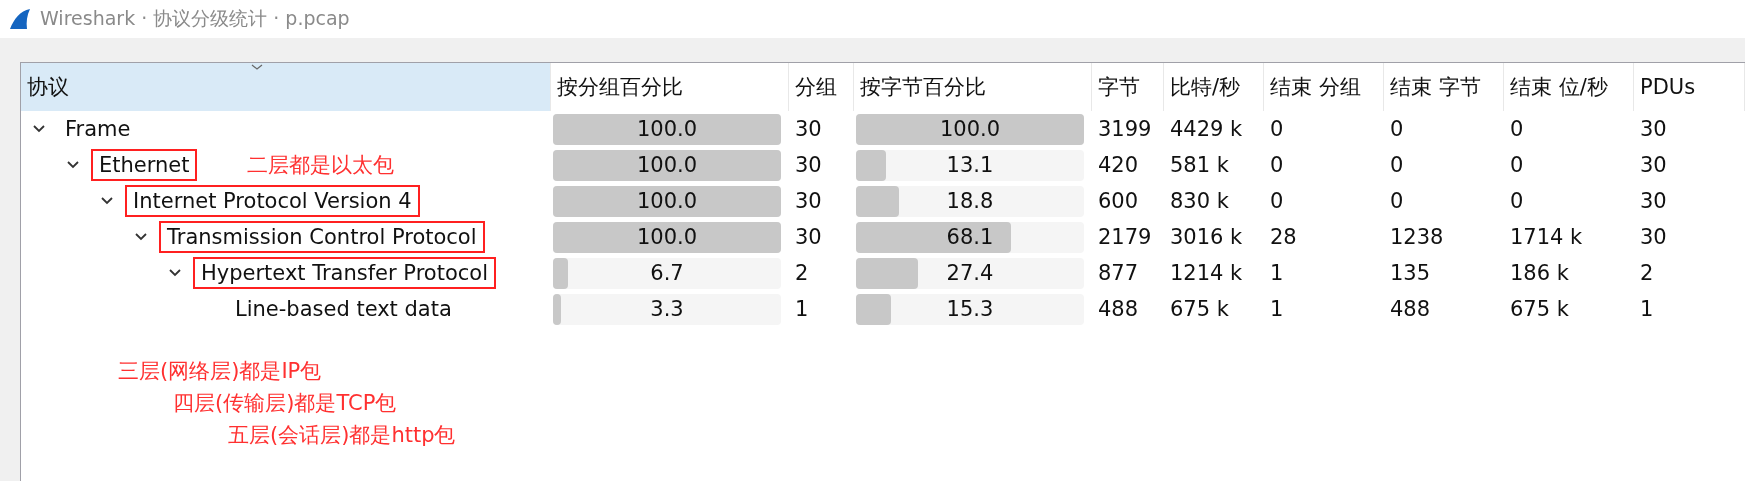 This screenshot has height=481, width=1745. I want to click on column-header: 结束 位/秒, so click(1569, 87).